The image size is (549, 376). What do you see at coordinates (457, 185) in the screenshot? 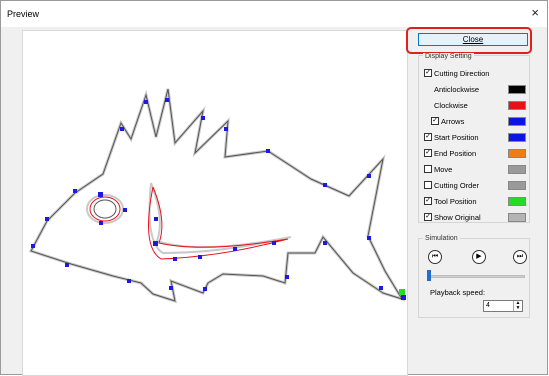
I see `option-label: Cutting Order` at bounding box center [457, 185].